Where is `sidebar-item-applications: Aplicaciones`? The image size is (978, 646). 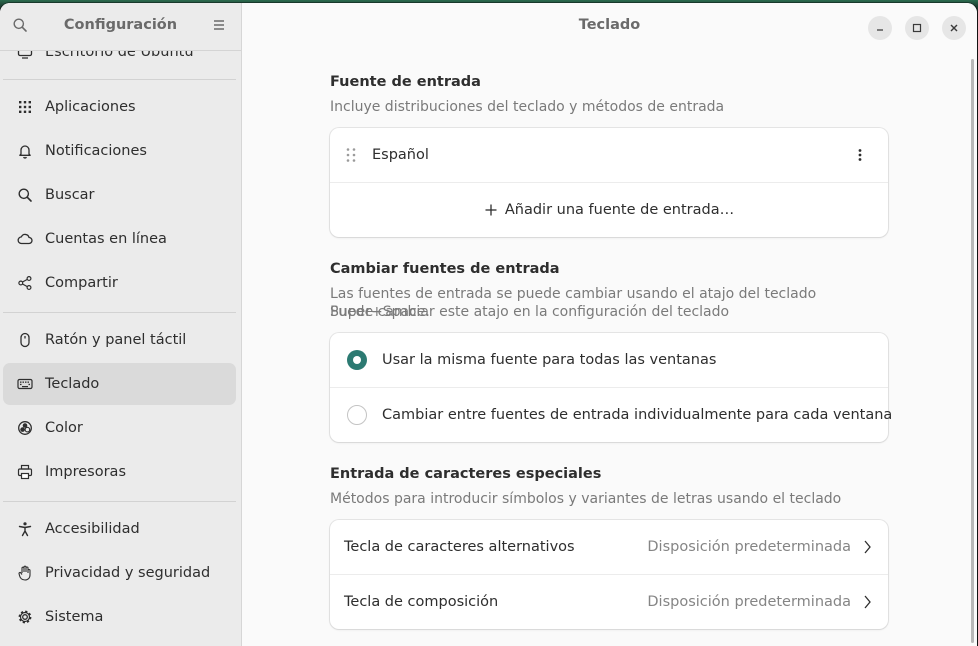 sidebar-item-applications: Aplicaciones is located at coordinates (119, 107).